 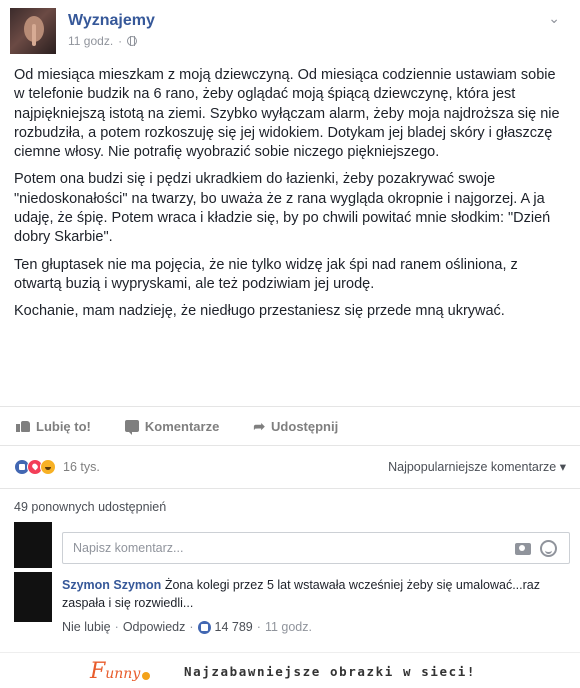 I want to click on reactions-summary: 16 tys. Najpopularniejsze komentarze ▾, so click(x=292, y=467).